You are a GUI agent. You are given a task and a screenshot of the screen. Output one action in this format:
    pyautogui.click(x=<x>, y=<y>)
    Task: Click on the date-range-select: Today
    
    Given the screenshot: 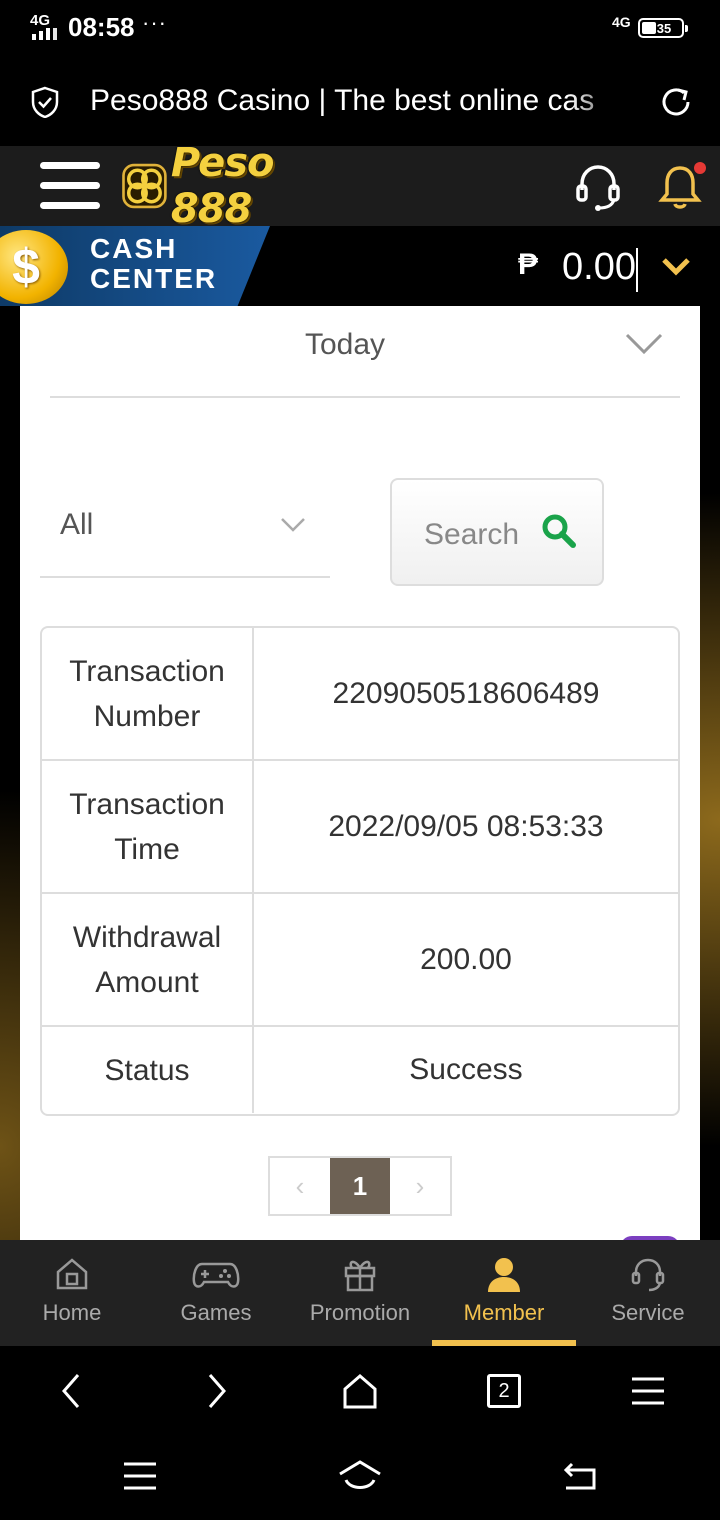 What is the action you would take?
    pyautogui.click(x=365, y=352)
    